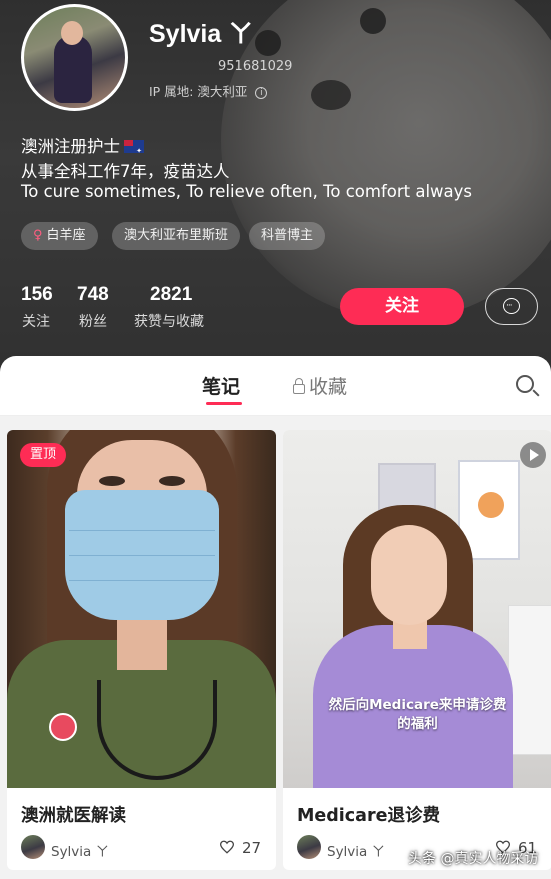 This screenshot has width=551, height=879. I want to click on followers-count: 748, so click(93, 295).